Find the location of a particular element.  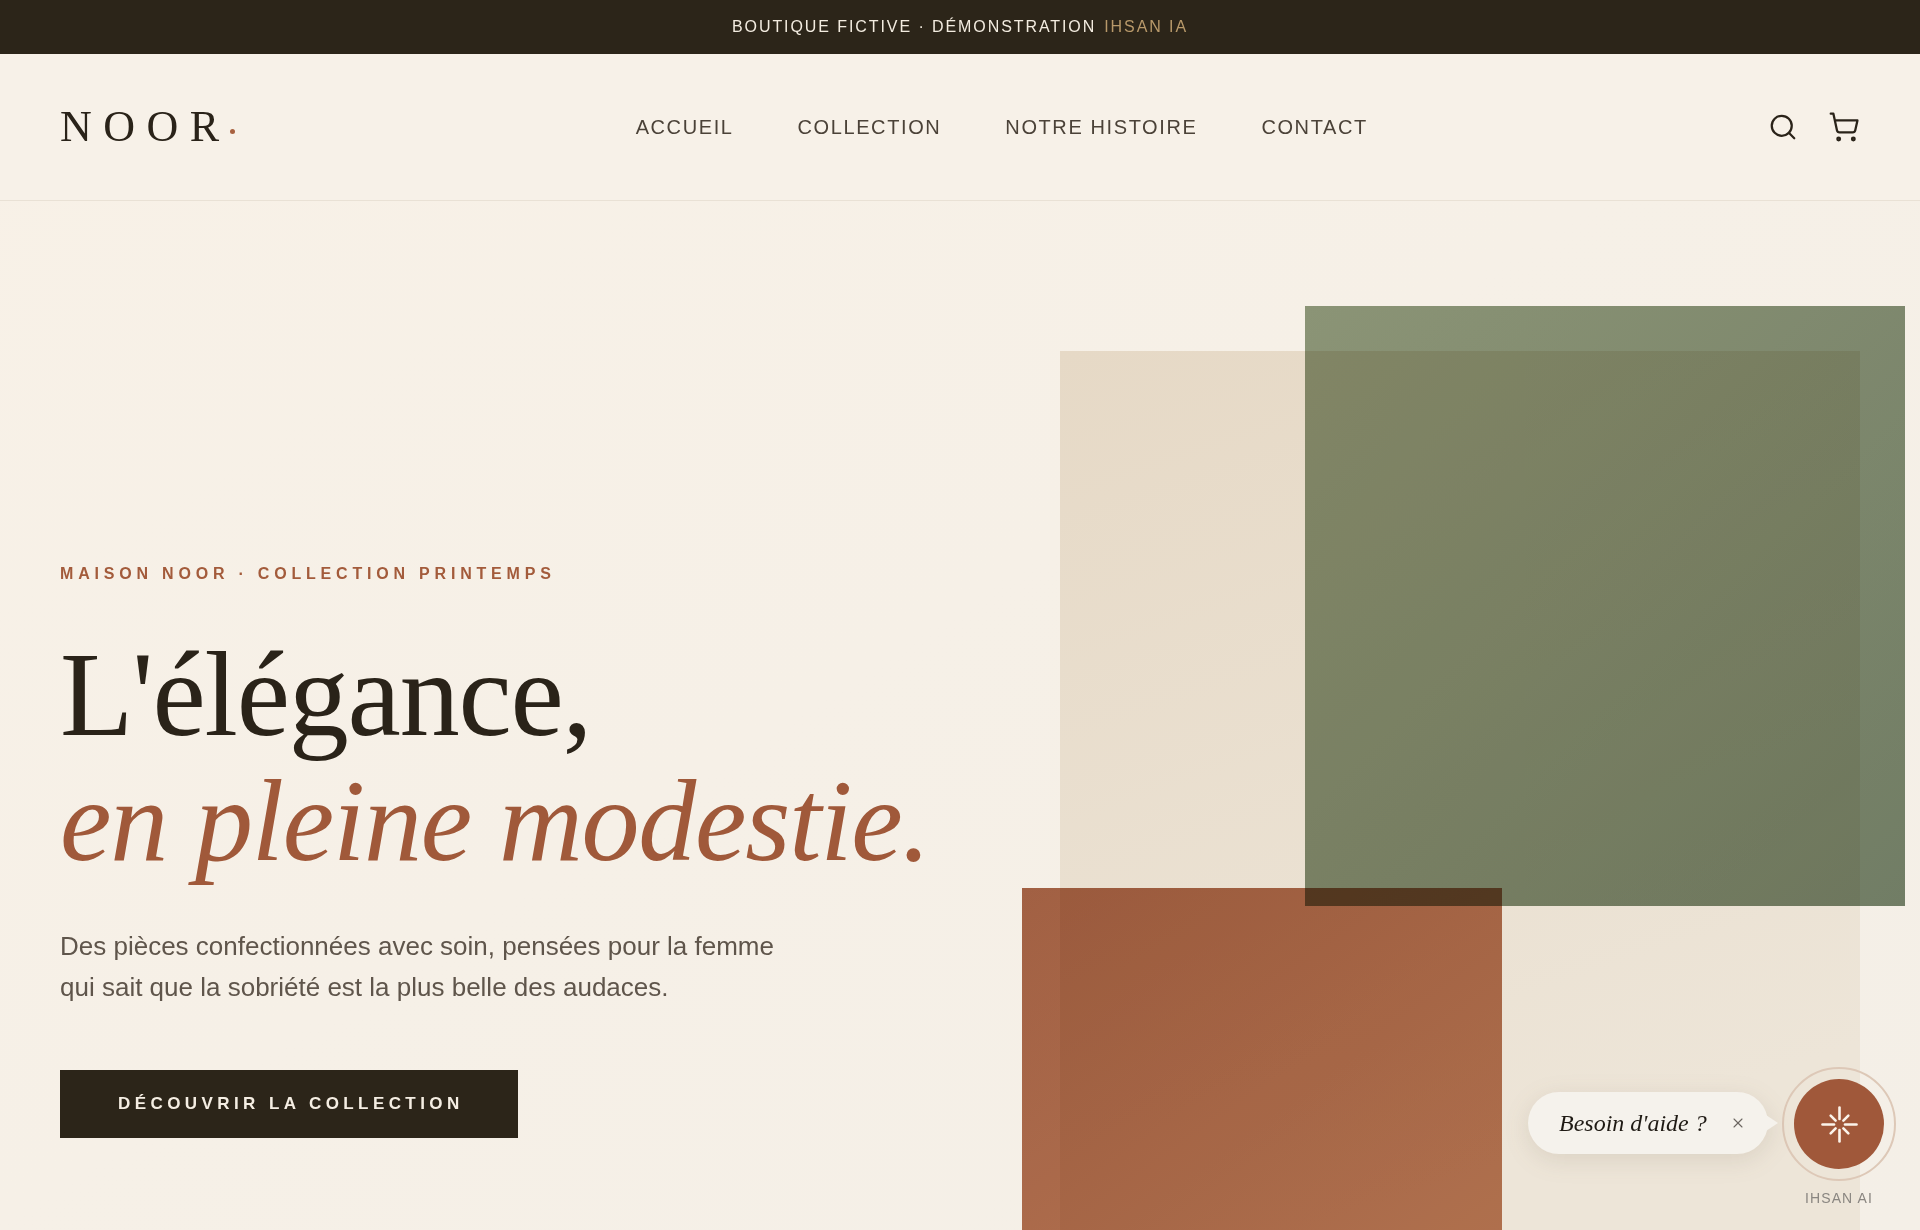

help-prompt: Besoin d'aide ? is located at coordinates (1633, 1123).